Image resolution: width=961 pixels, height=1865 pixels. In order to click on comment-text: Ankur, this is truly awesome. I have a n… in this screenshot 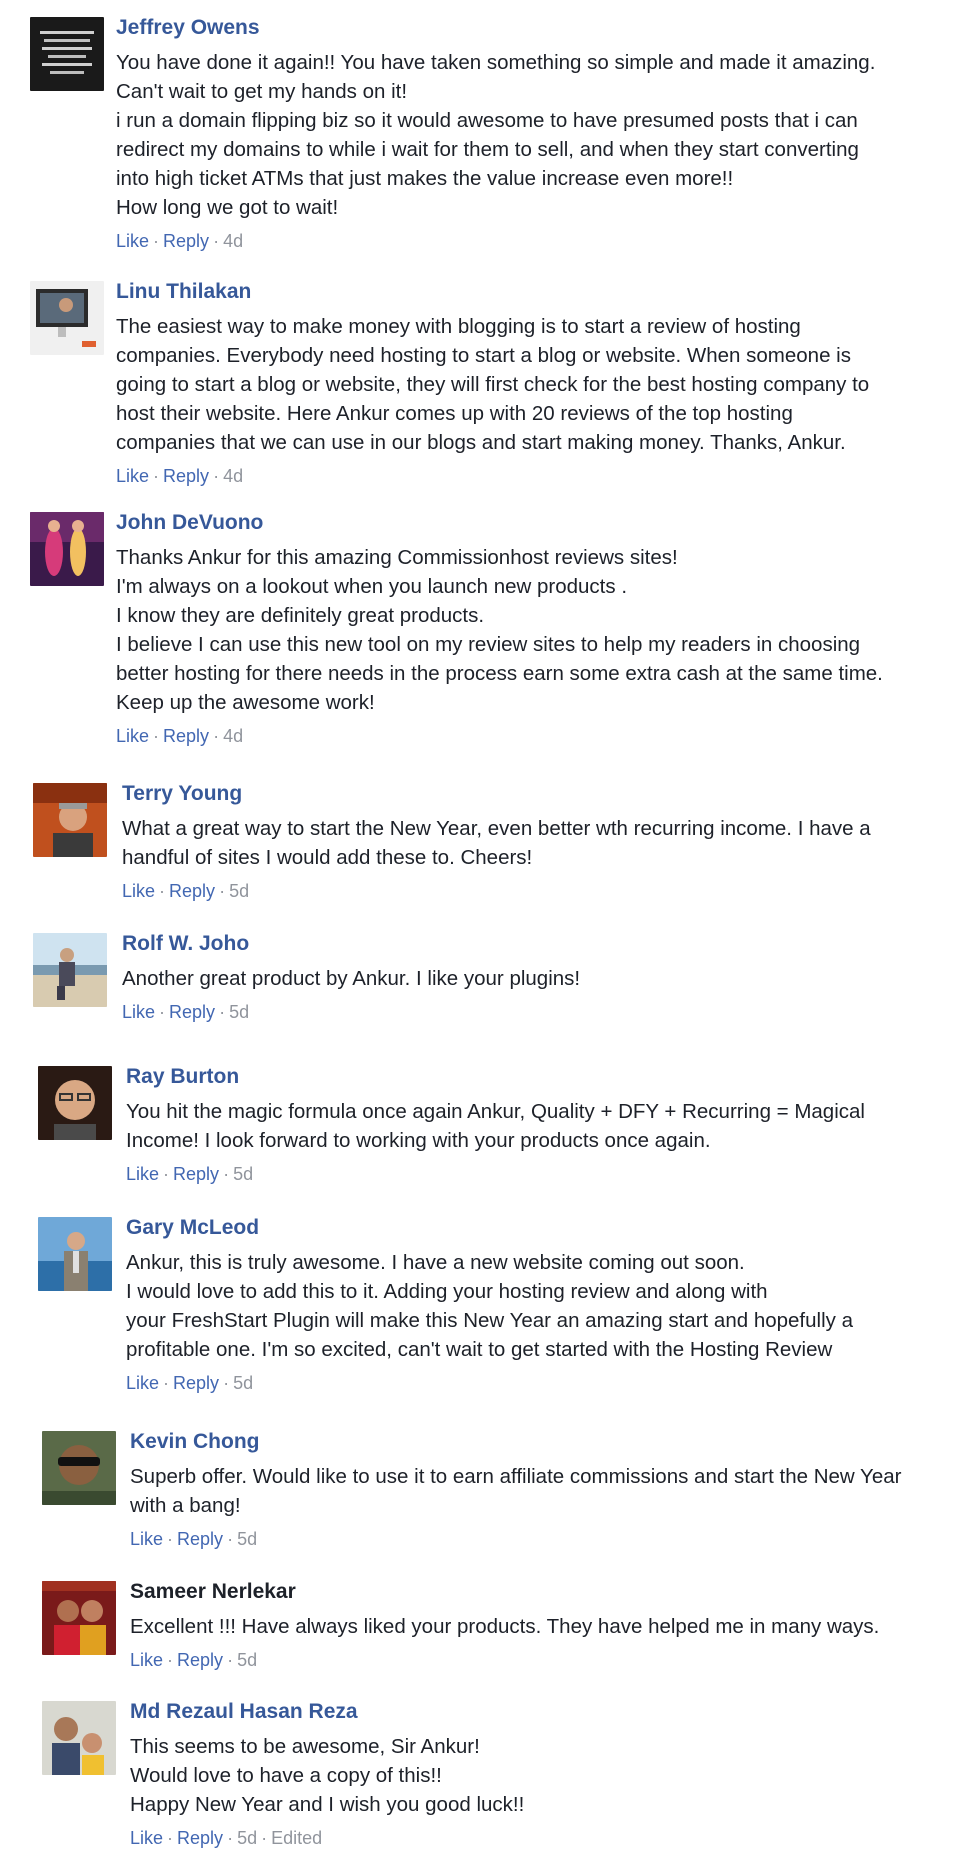, I will do `click(543, 1306)`.